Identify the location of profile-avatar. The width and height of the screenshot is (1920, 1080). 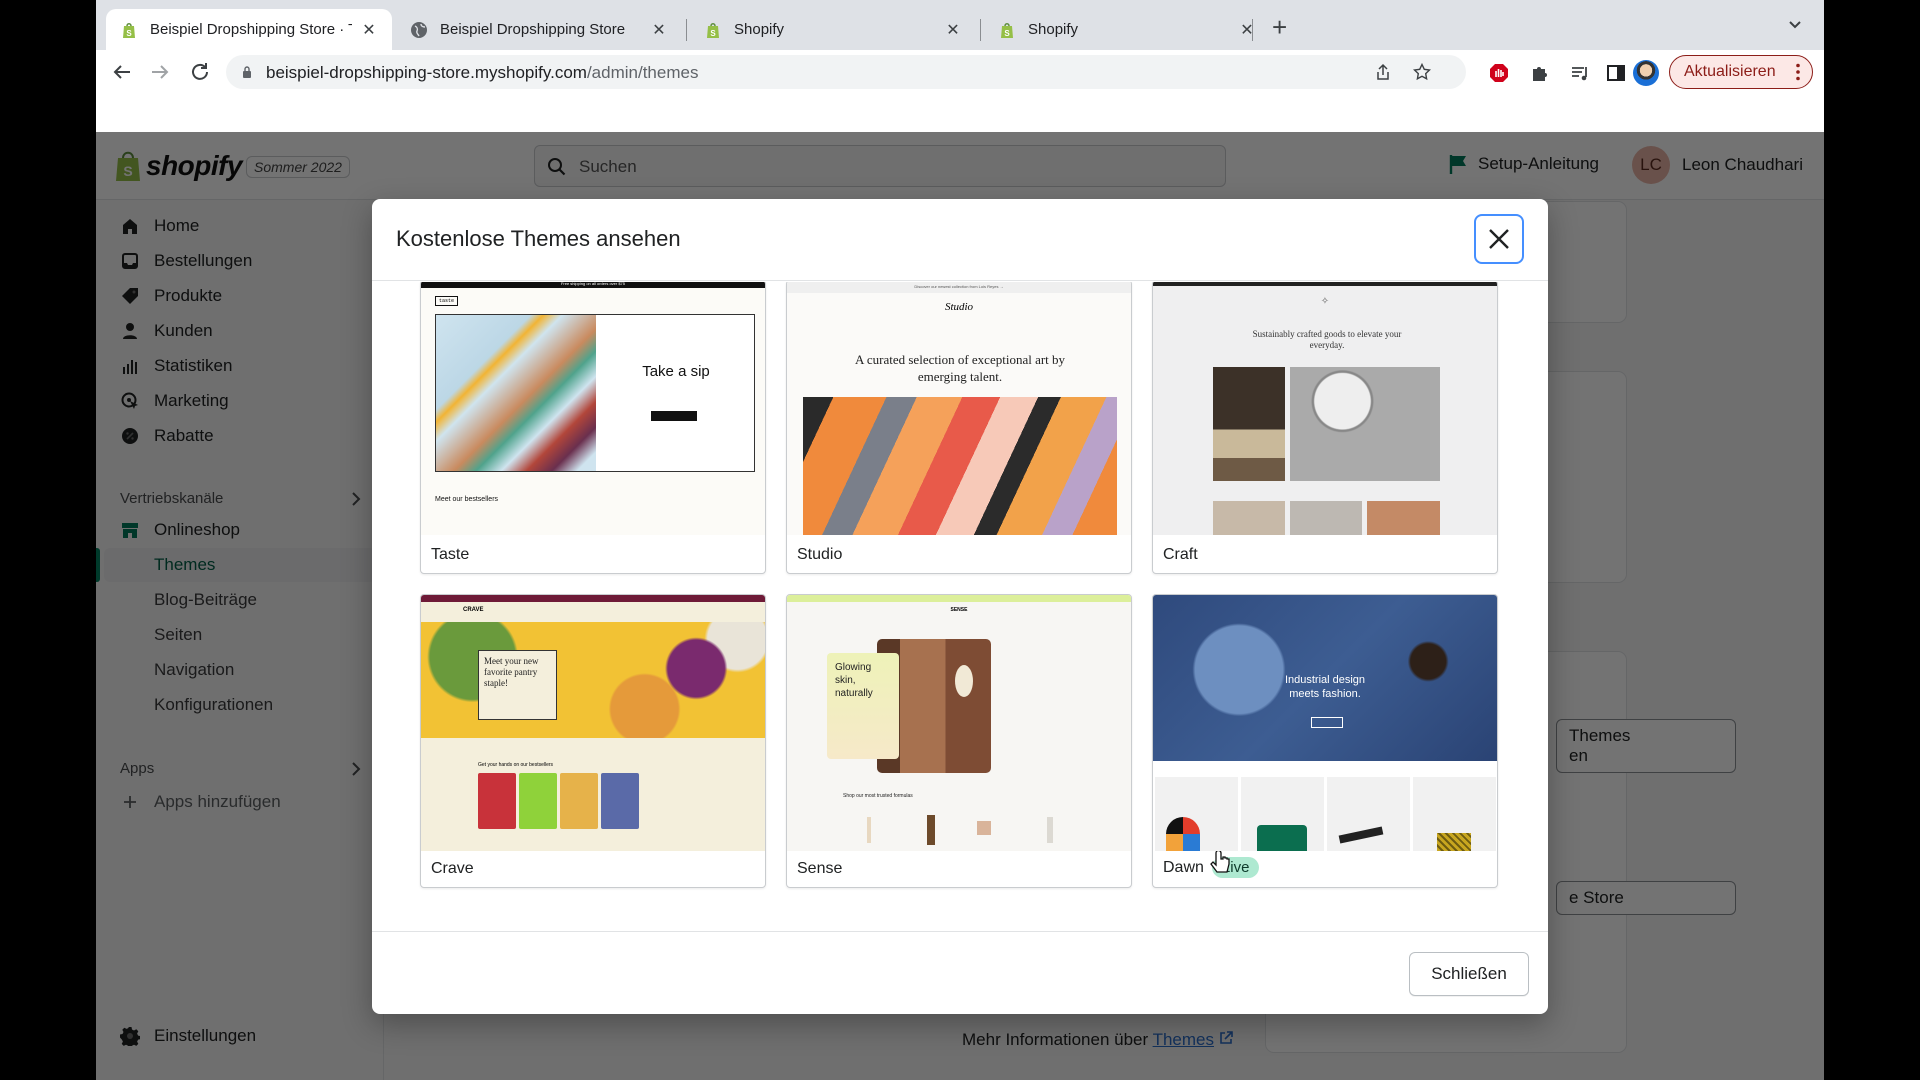
(1646, 73).